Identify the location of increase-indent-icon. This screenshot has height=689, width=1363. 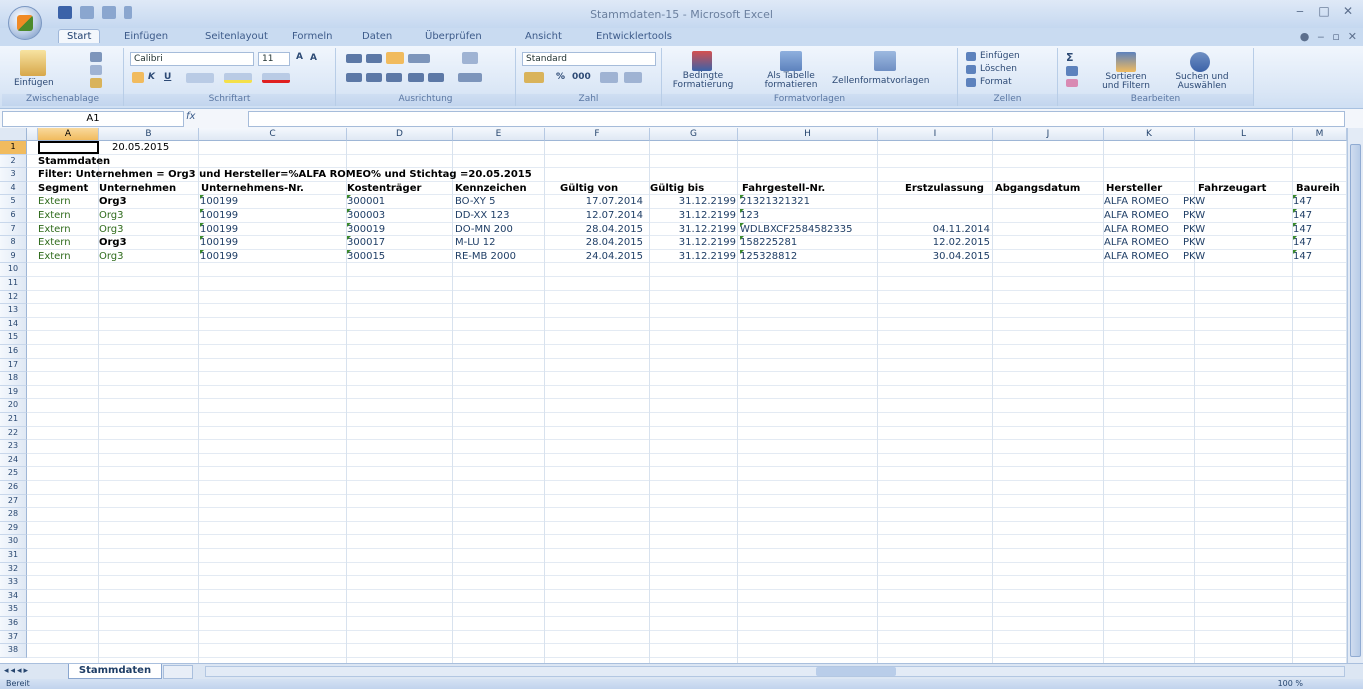
(436, 77).